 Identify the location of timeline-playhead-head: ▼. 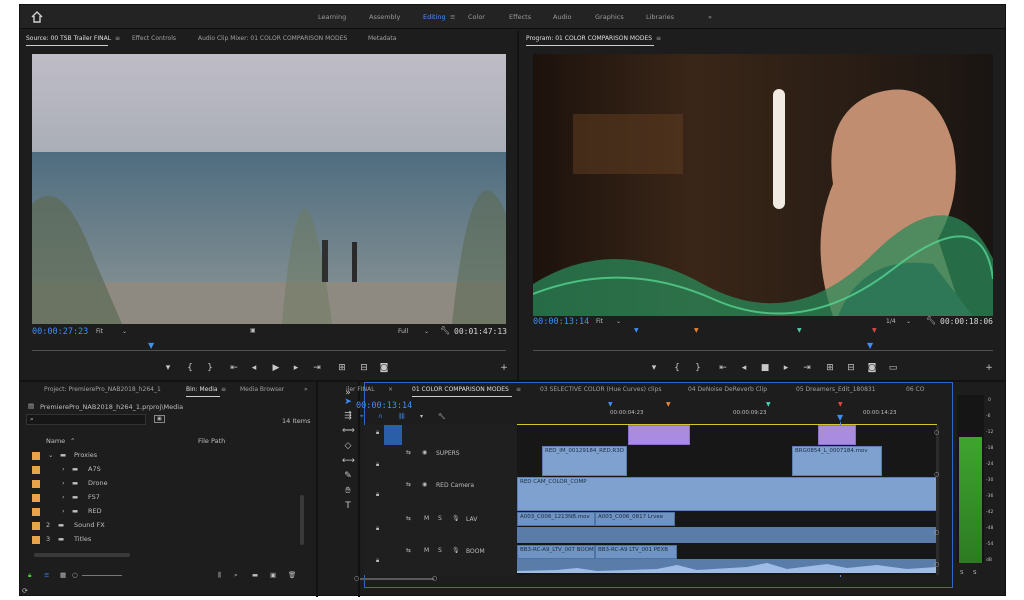
(840, 417).